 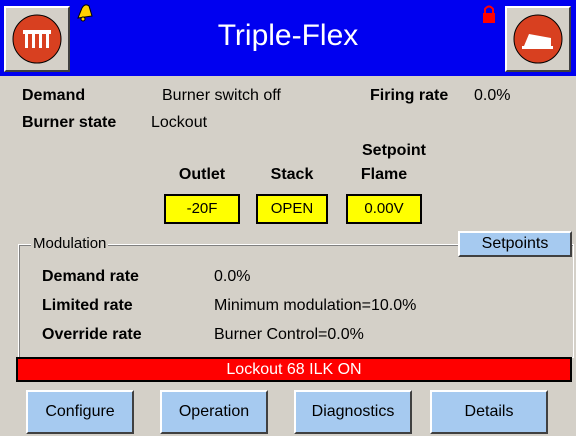 I want to click on setpoint-label: Setpoint, so click(x=394, y=150).